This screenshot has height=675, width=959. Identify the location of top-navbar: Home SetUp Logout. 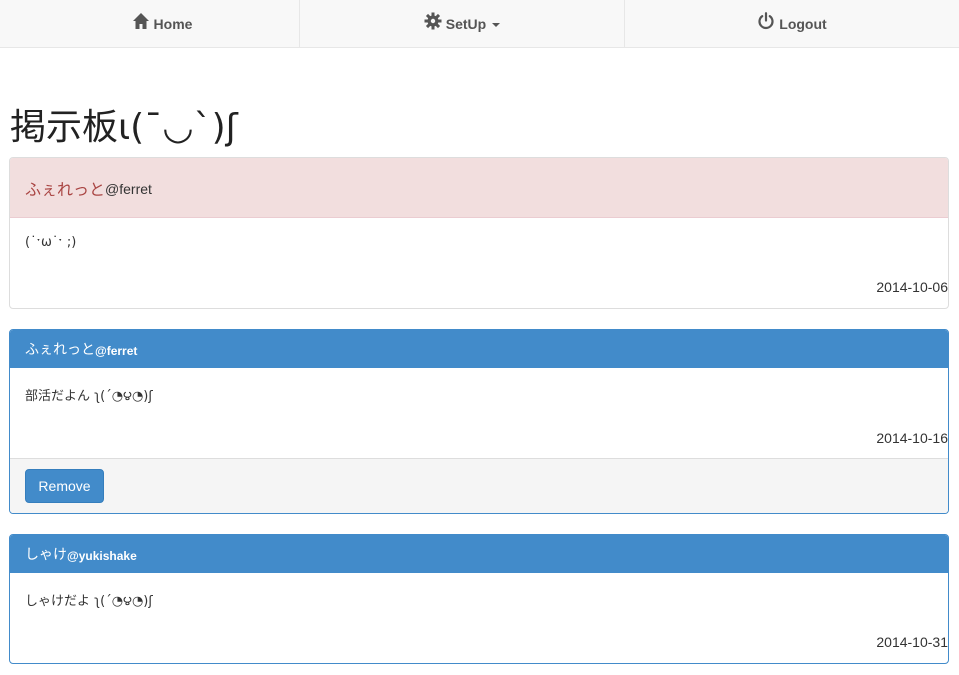
(479, 24).